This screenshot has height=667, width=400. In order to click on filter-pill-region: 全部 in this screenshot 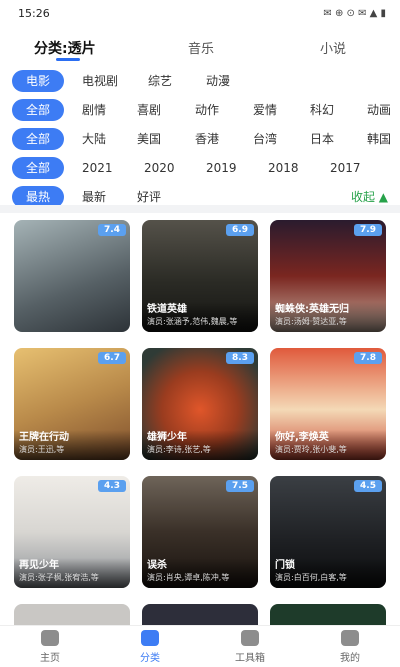, I will do `click(38, 138)`.